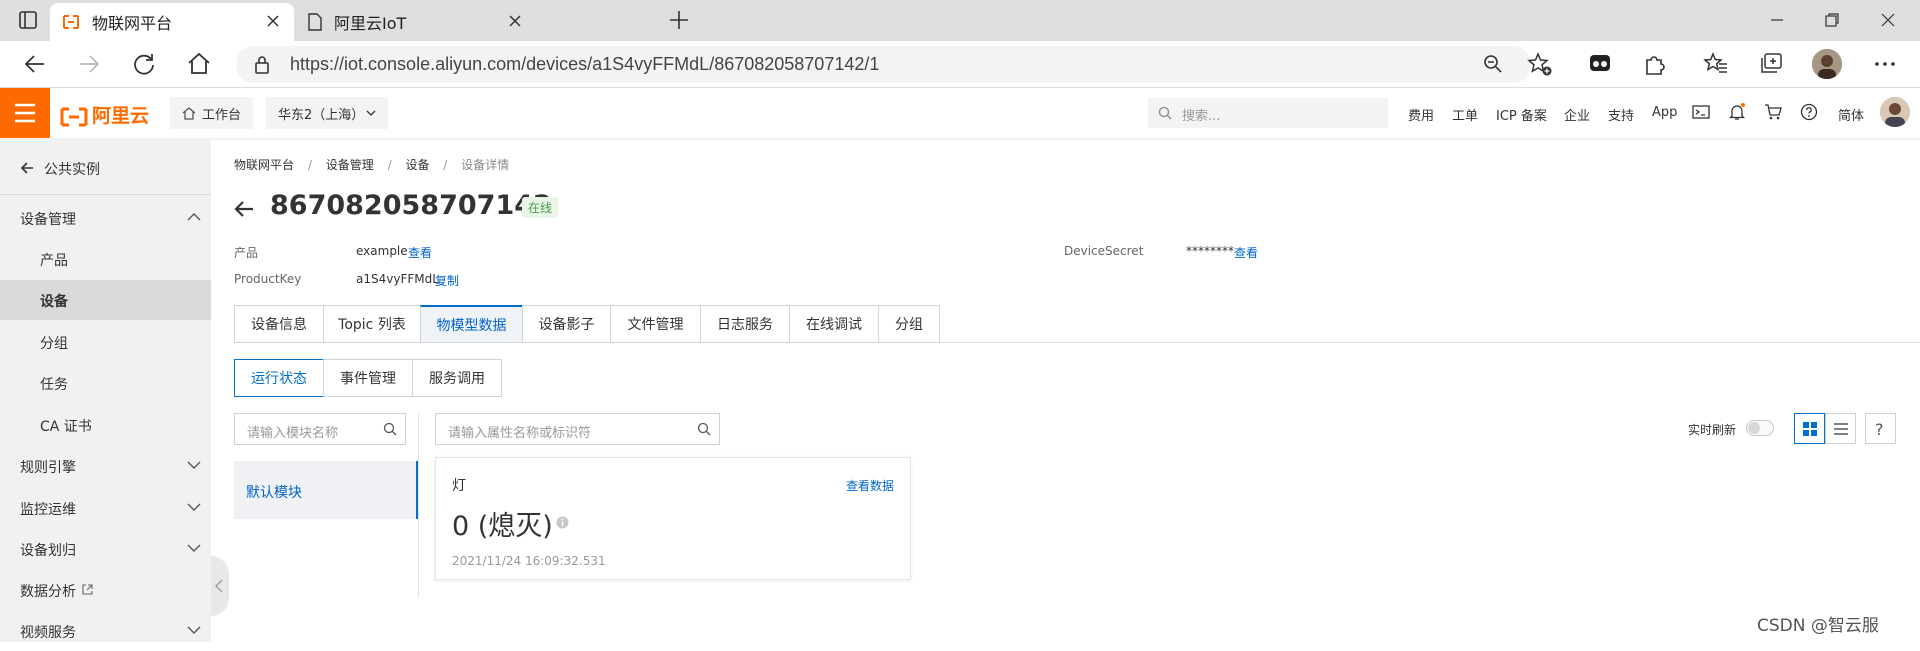  I want to click on sidebar-item-label: 任务, so click(54, 385).